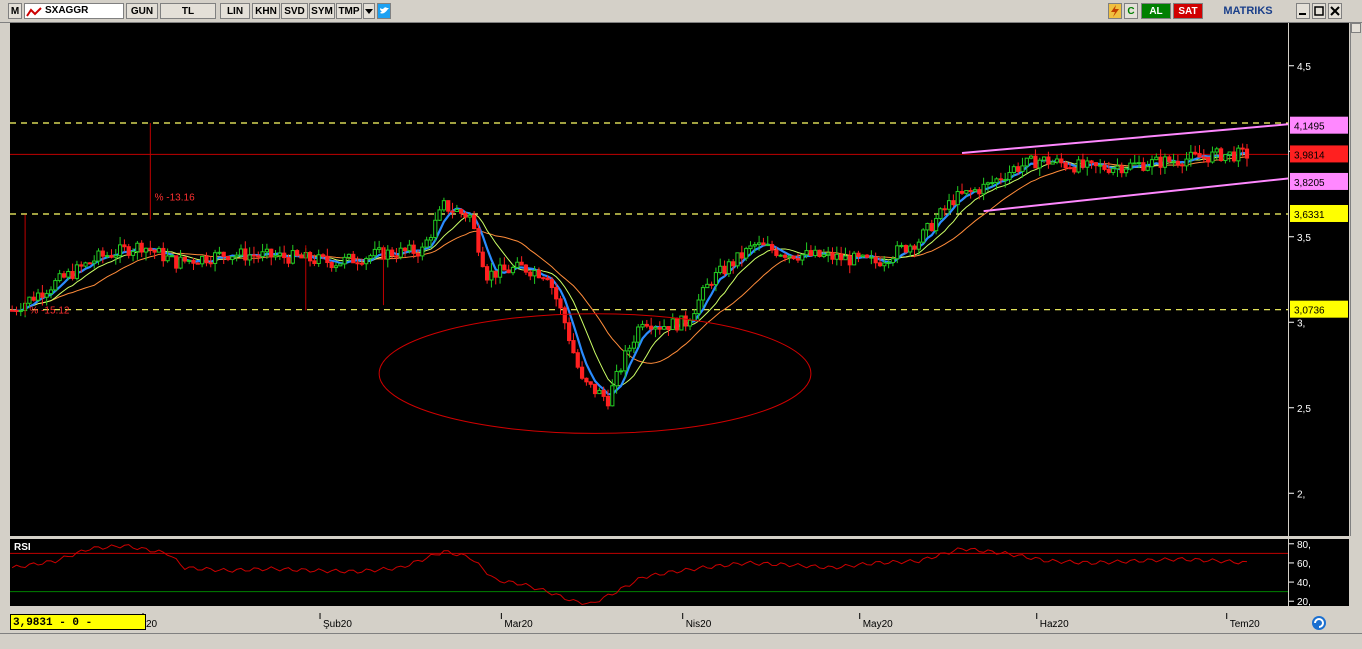  I want to click on symbol-box: SXAGGR, so click(74, 11).